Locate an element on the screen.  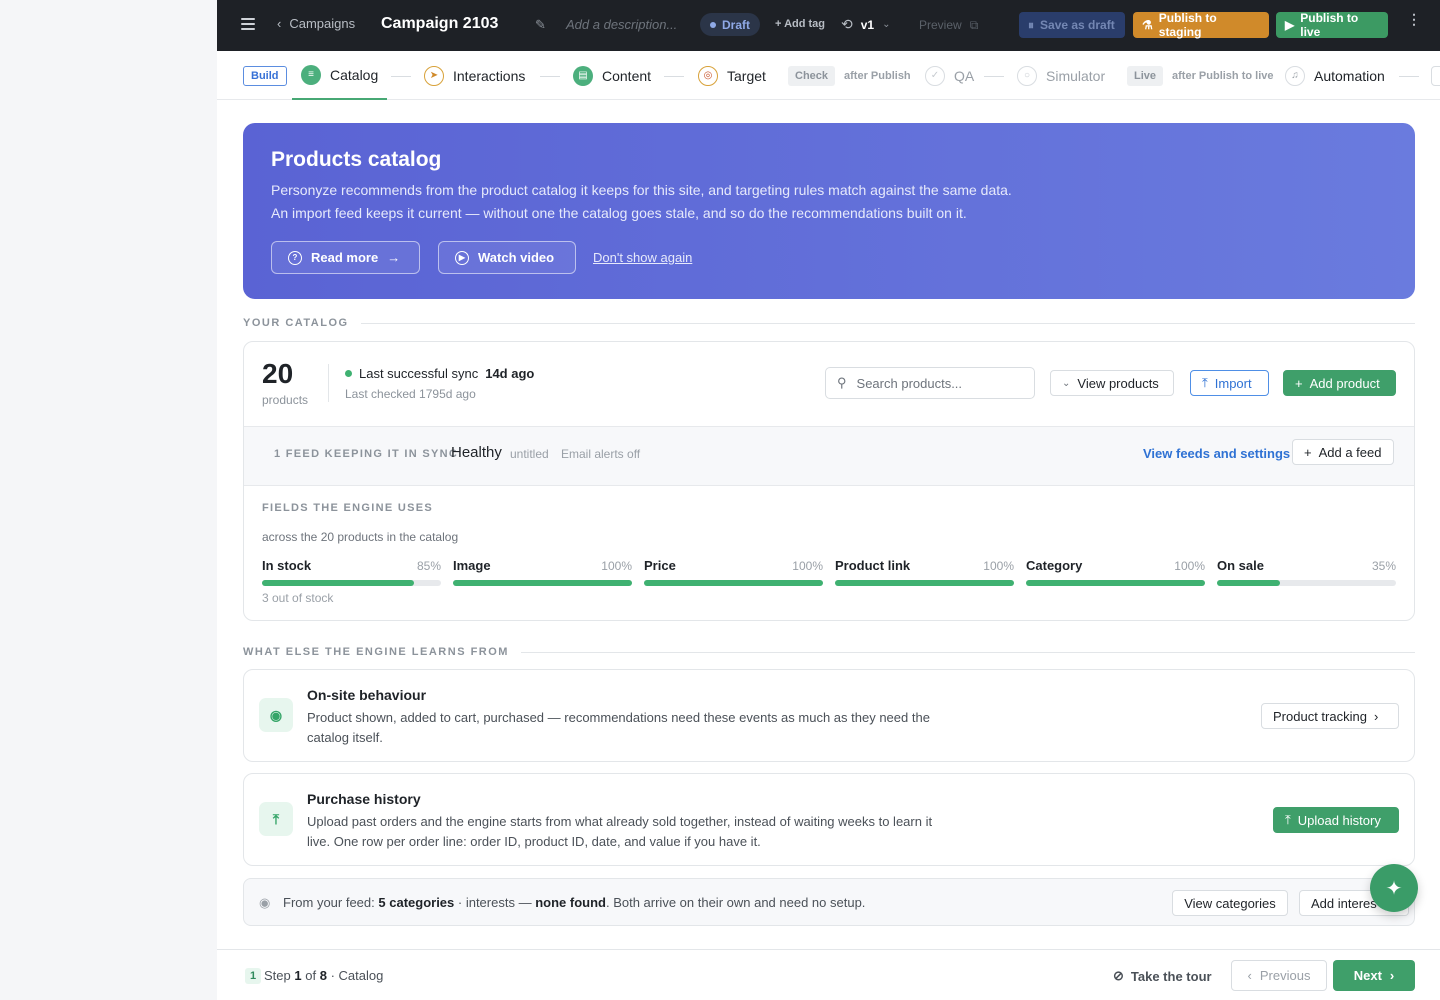
play-circle-icon: ▶ is located at coordinates (462, 257).